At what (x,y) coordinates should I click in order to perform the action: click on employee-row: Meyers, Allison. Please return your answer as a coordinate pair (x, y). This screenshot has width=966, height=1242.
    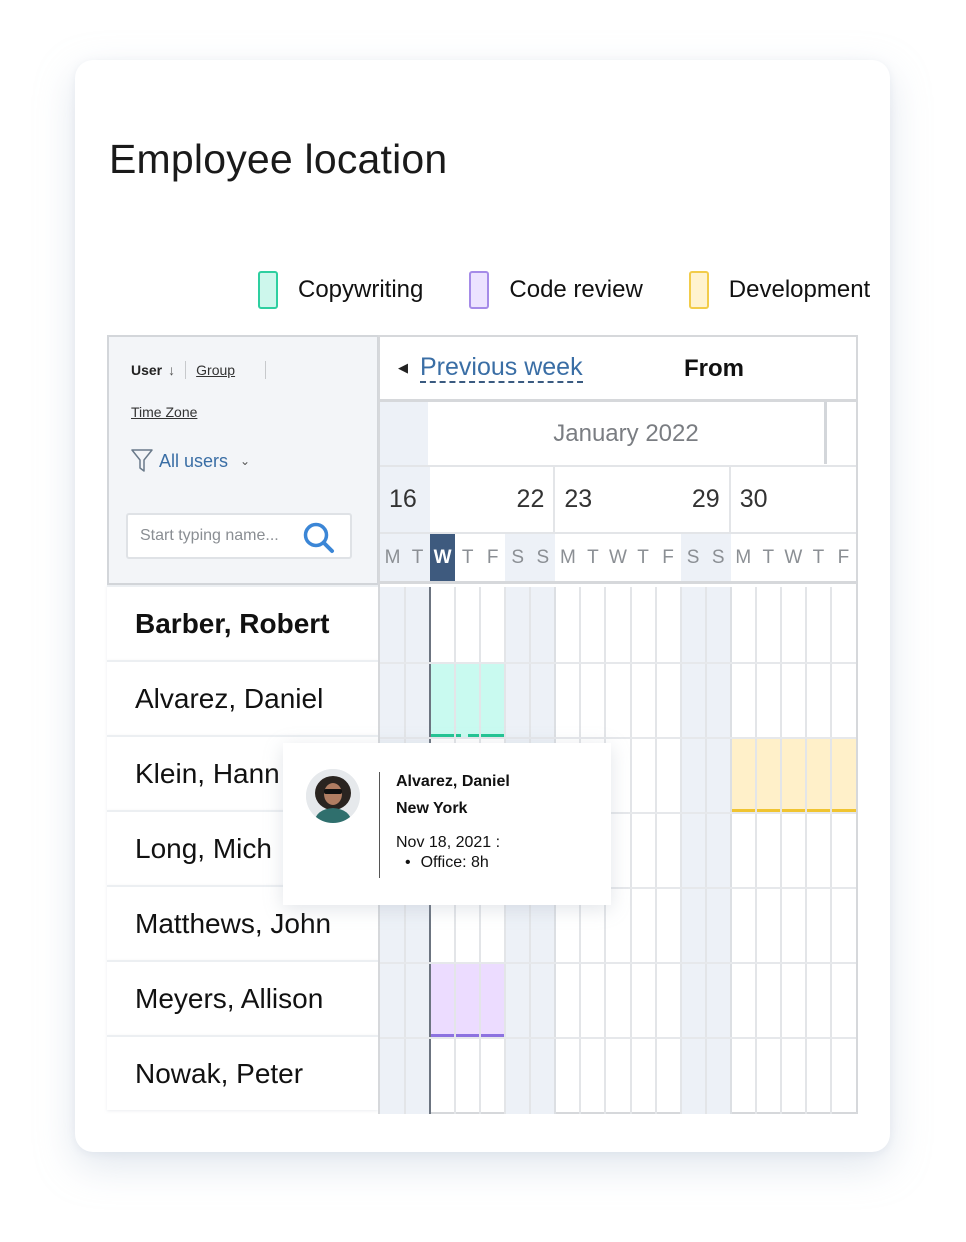
    Looking at the image, I should click on (242, 997).